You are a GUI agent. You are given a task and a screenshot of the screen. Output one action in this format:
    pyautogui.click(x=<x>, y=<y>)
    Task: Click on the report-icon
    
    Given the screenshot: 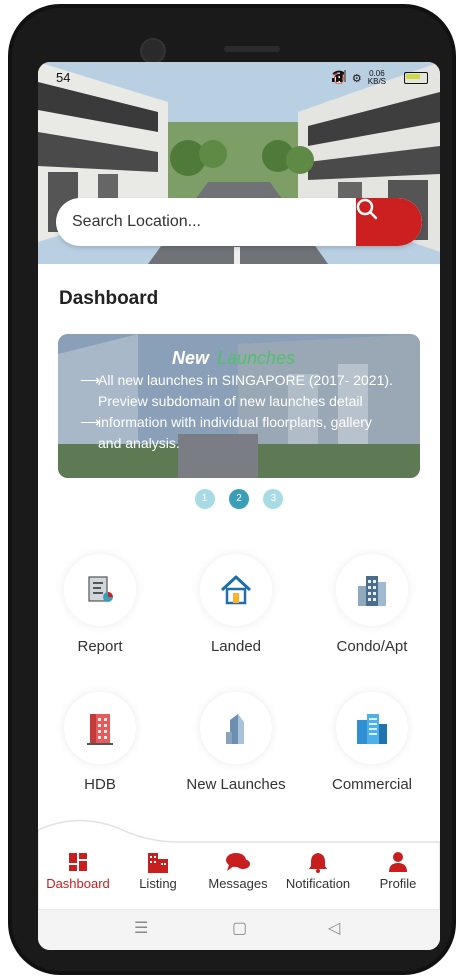 What is the action you would take?
    pyautogui.click(x=100, y=589)
    